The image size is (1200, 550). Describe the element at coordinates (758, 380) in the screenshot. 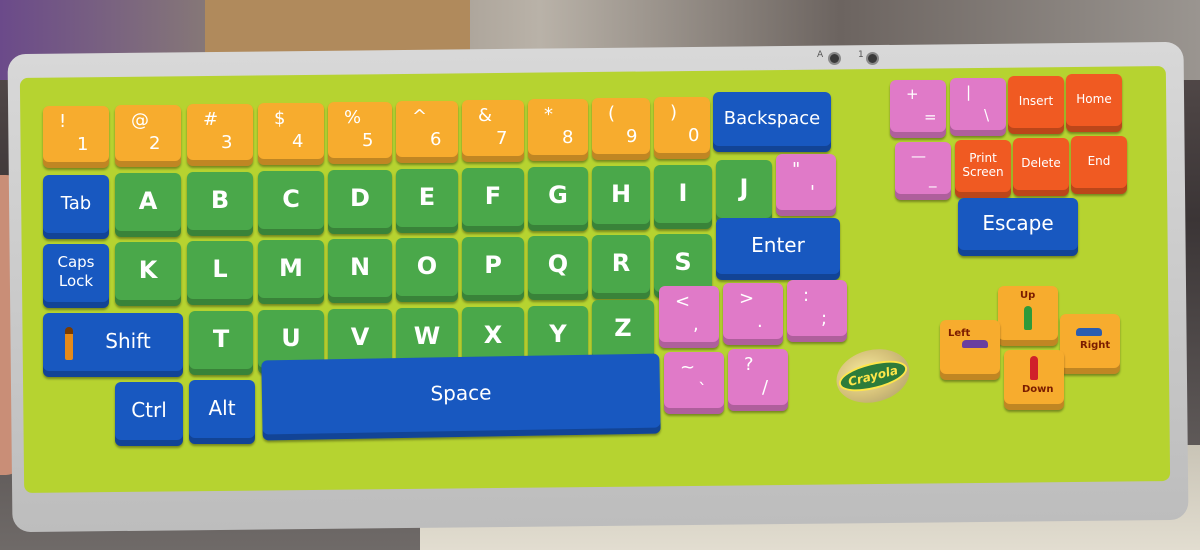

I see `key-slash: ? /` at that location.